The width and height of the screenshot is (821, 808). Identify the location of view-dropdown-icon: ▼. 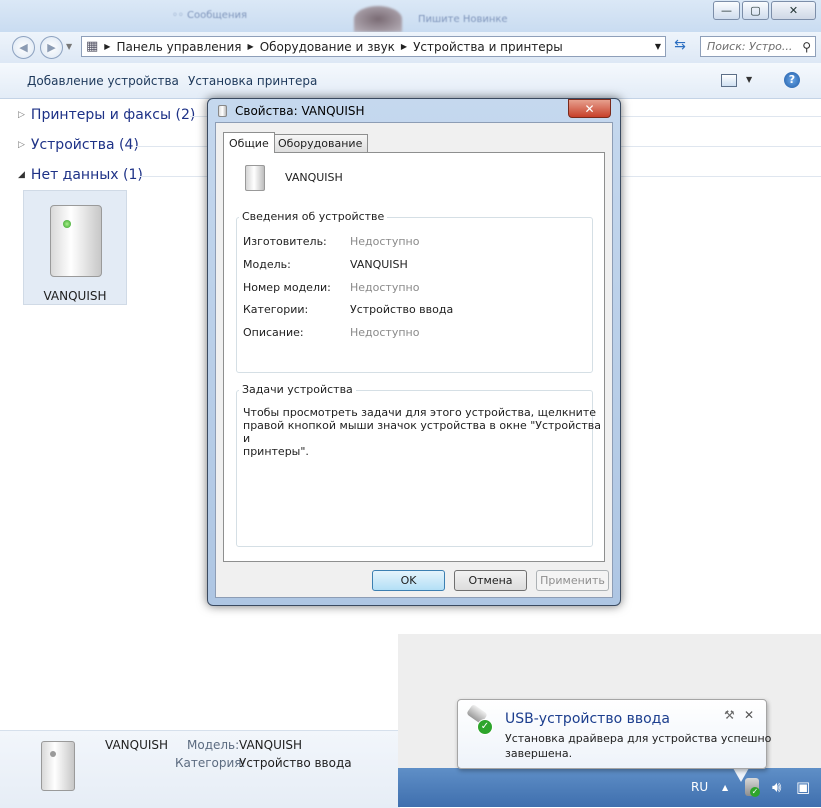
(749, 79).